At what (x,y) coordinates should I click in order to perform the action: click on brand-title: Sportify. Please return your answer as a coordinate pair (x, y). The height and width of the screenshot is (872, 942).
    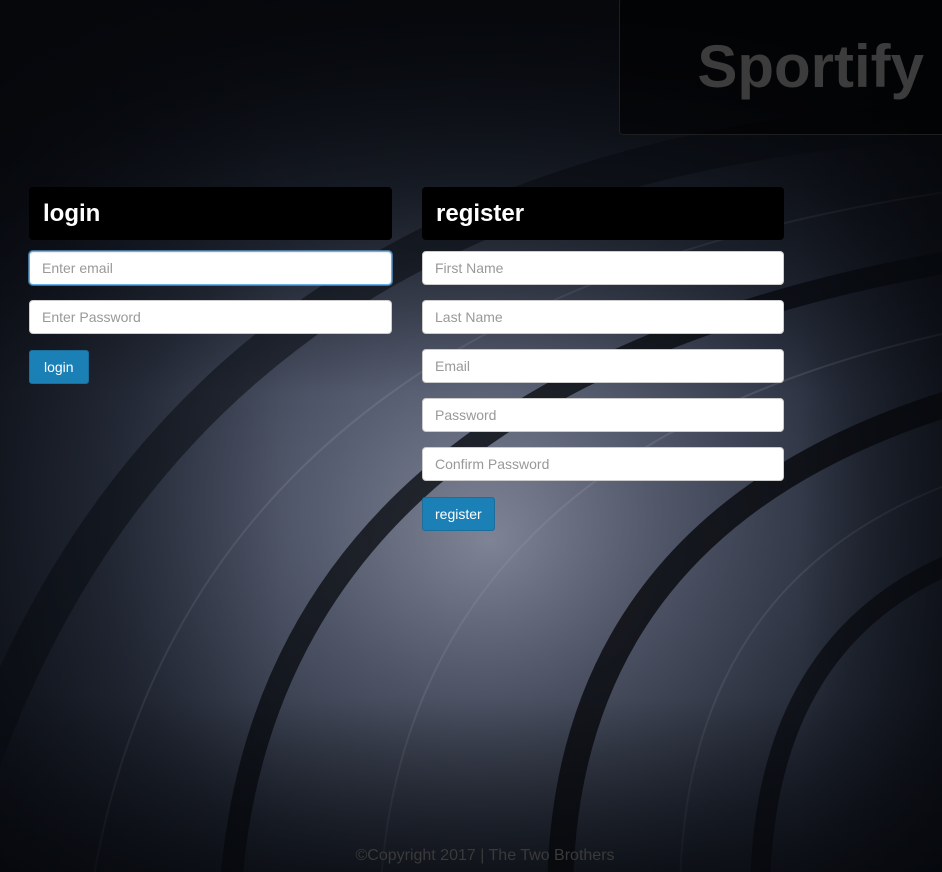
    Looking at the image, I should click on (810, 66).